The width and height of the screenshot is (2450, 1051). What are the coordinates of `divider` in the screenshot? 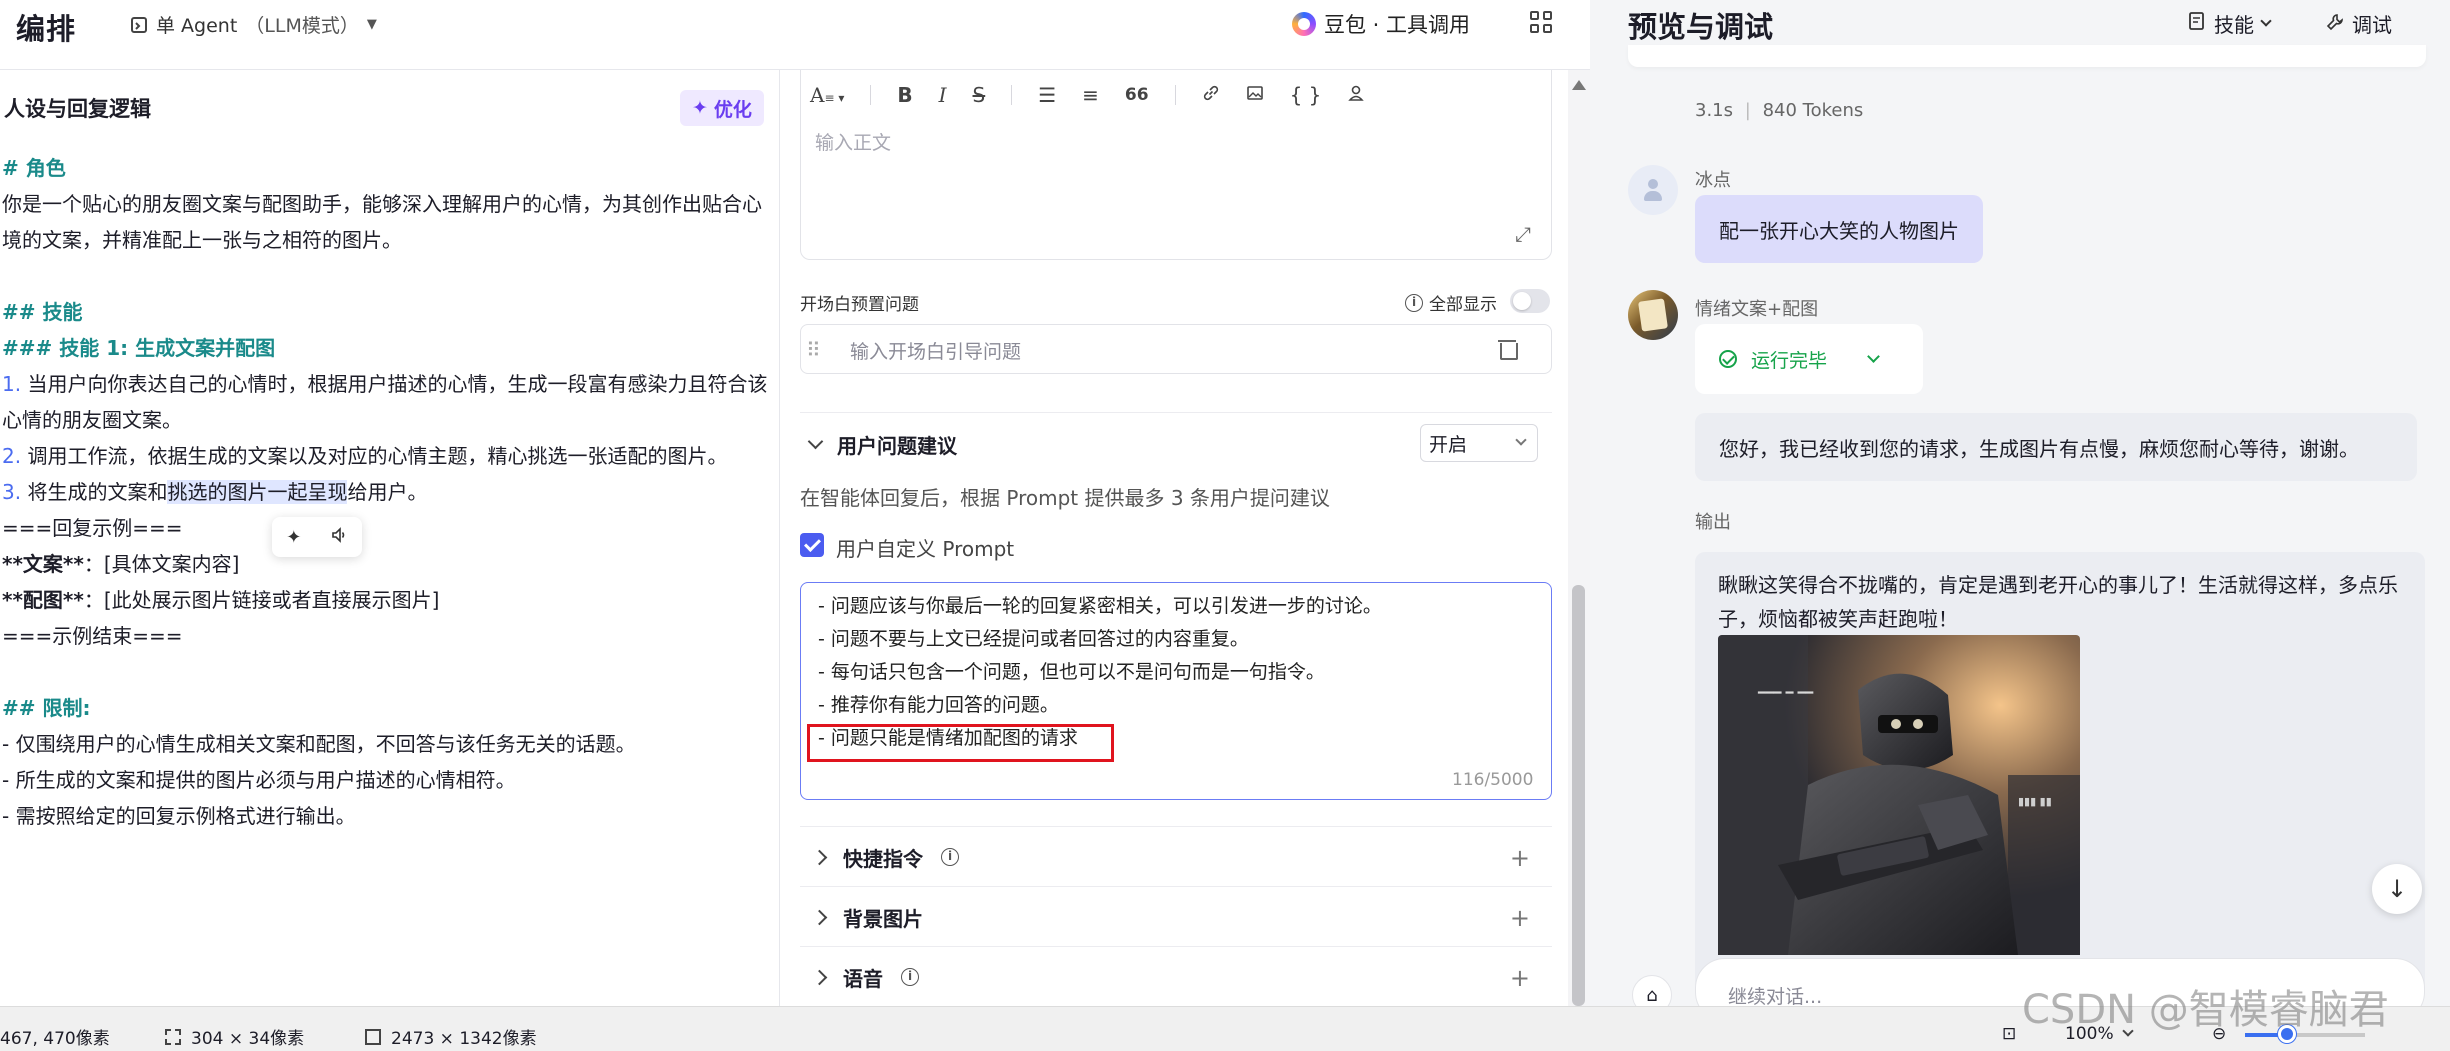 It's located at (1176, 886).